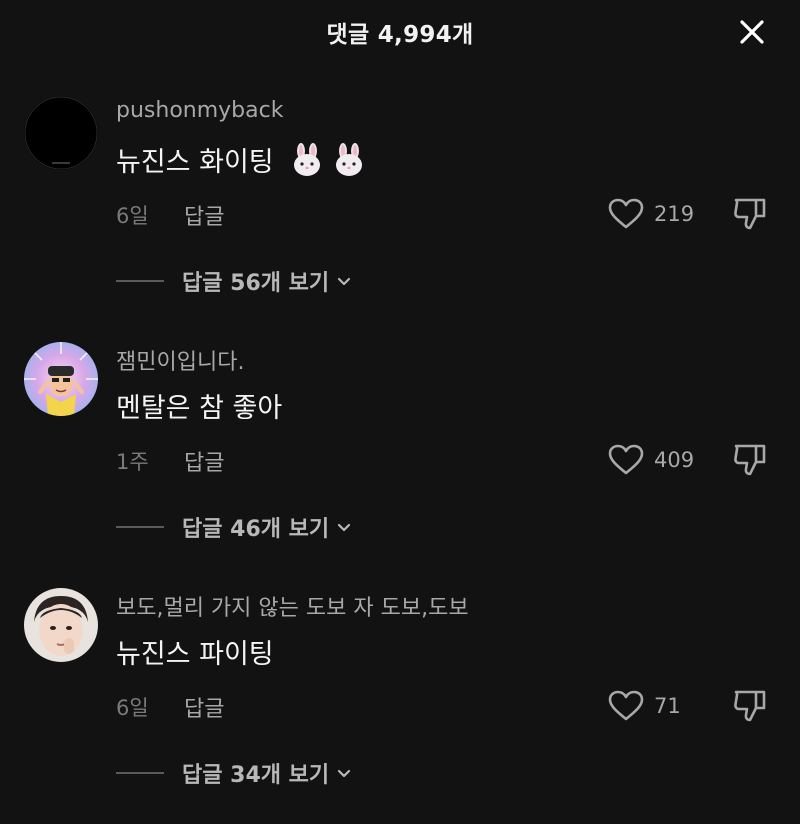 The width and height of the screenshot is (800, 824). What do you see at coordinates (180, 360) in the screenshot?
I see `comment-username: 잼민이입니다.` at bounding box center [180, 360].